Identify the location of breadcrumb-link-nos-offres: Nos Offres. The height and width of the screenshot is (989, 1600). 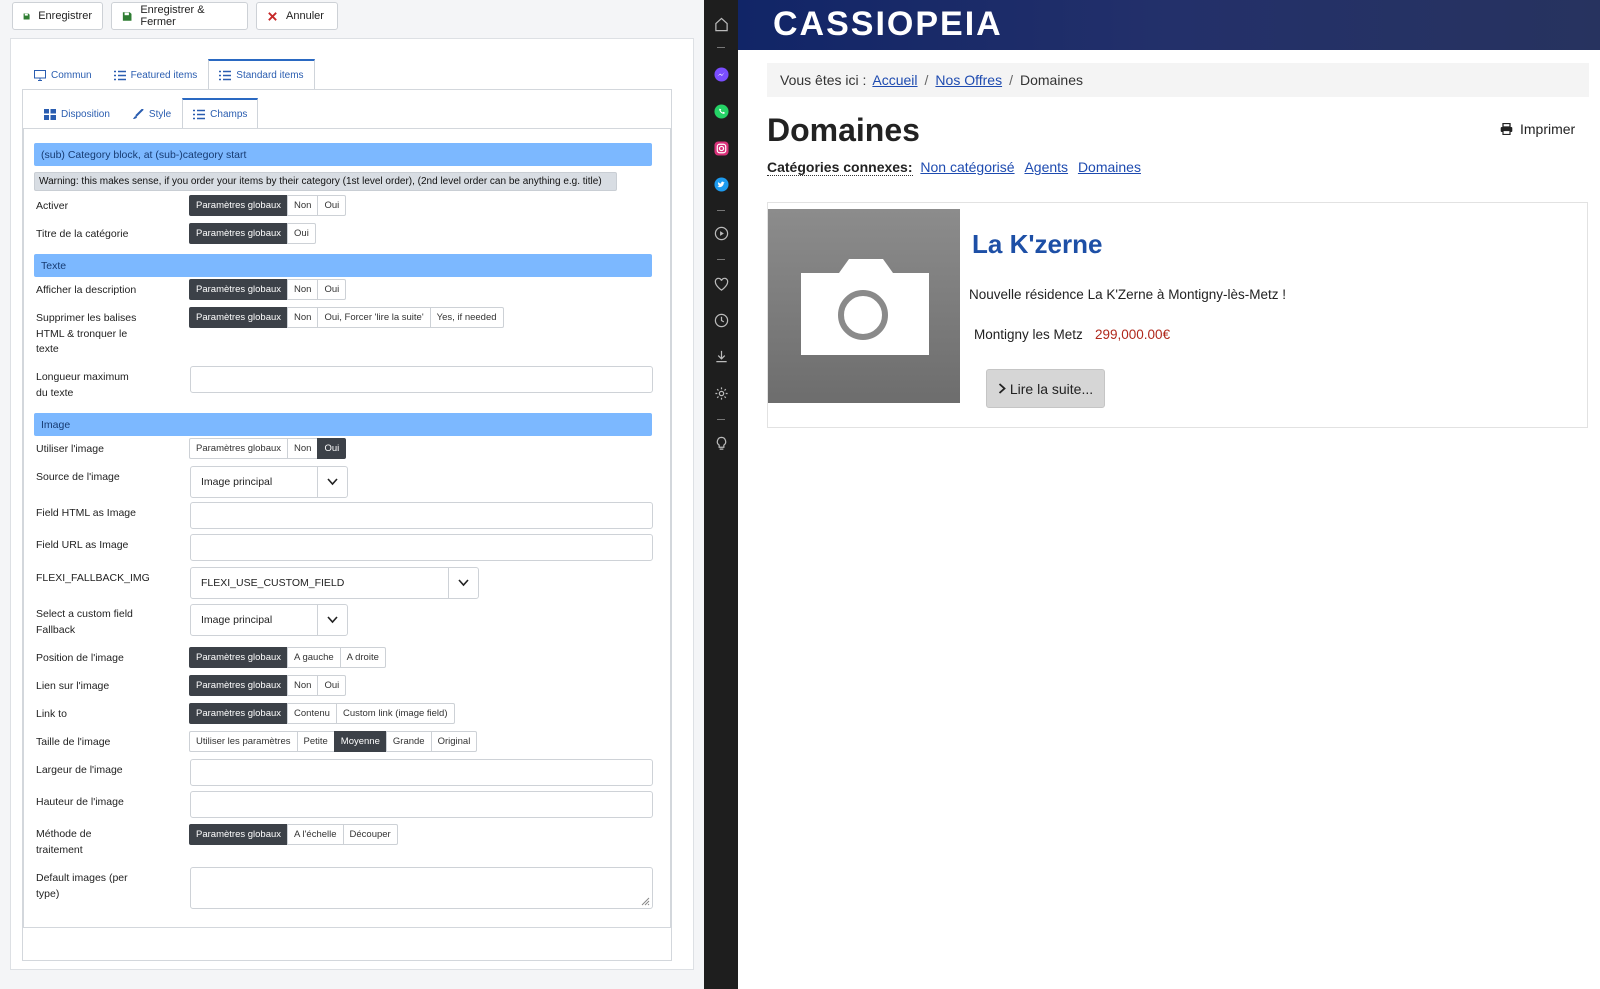
(968, 80).